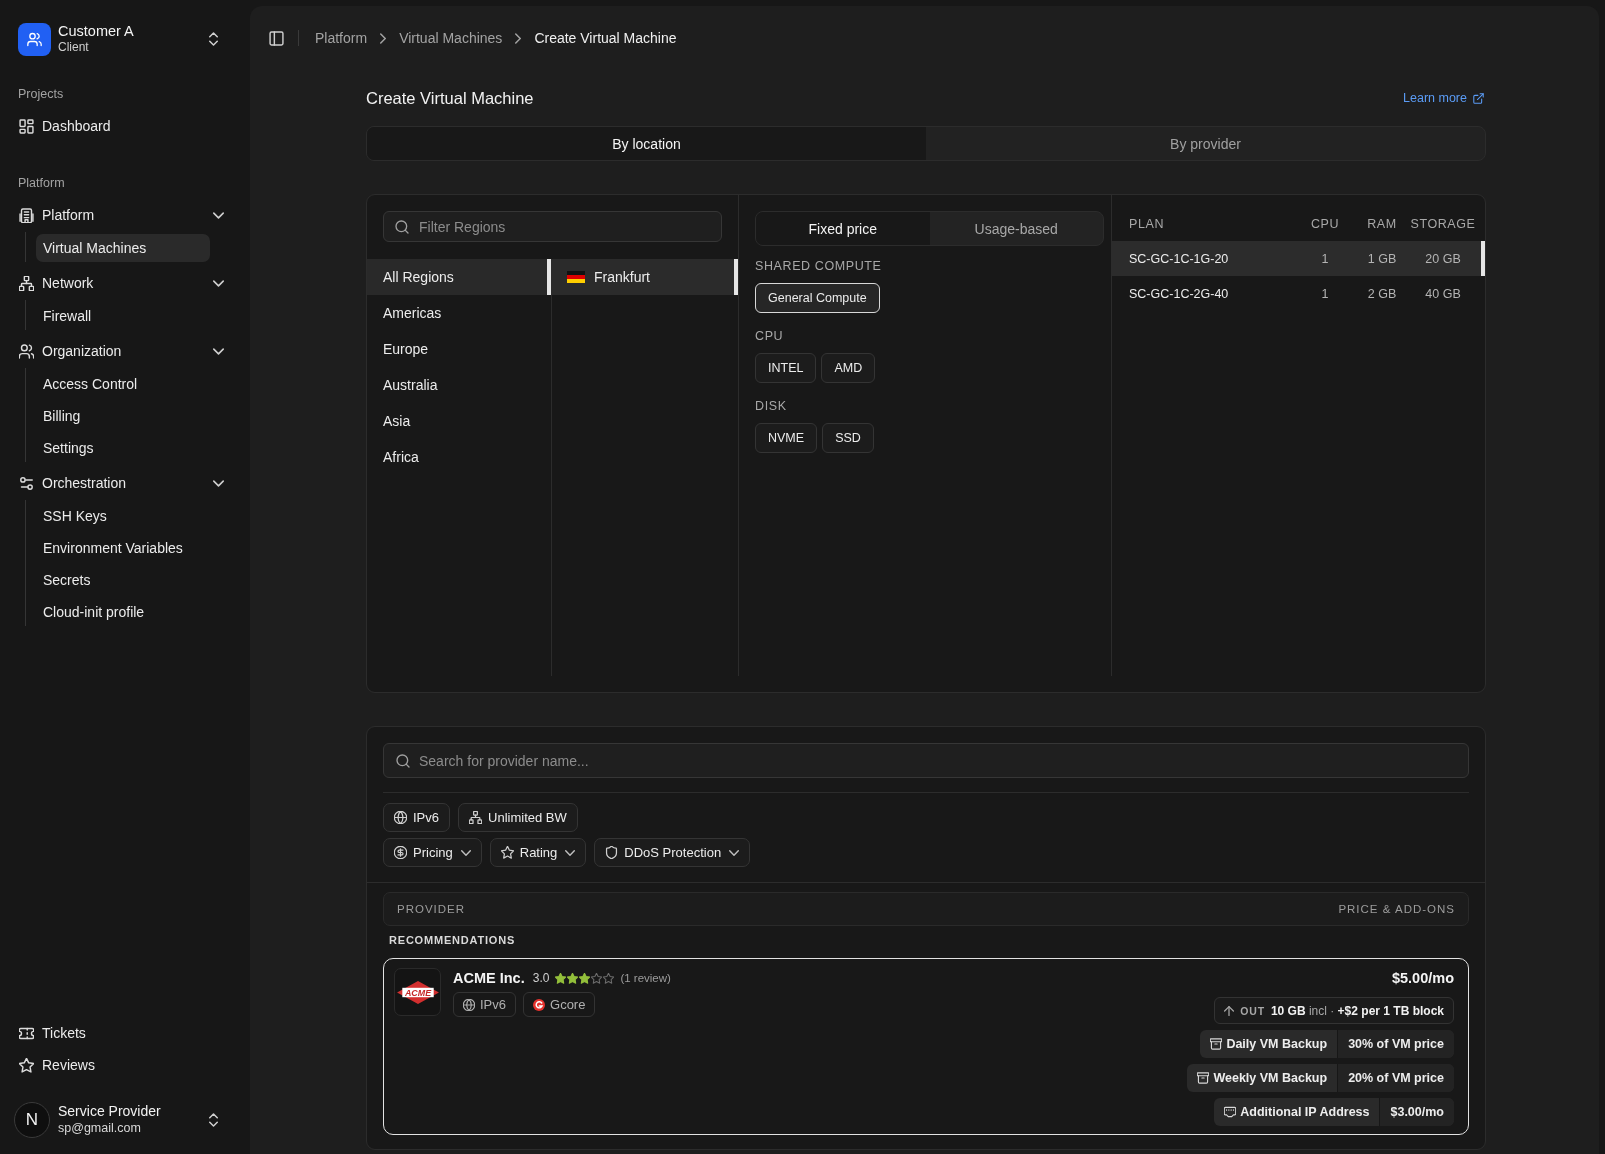 The height and width of the screenshot is (1154, 1605). I want to click on column-header: PROVIDER, so click(431, 909).